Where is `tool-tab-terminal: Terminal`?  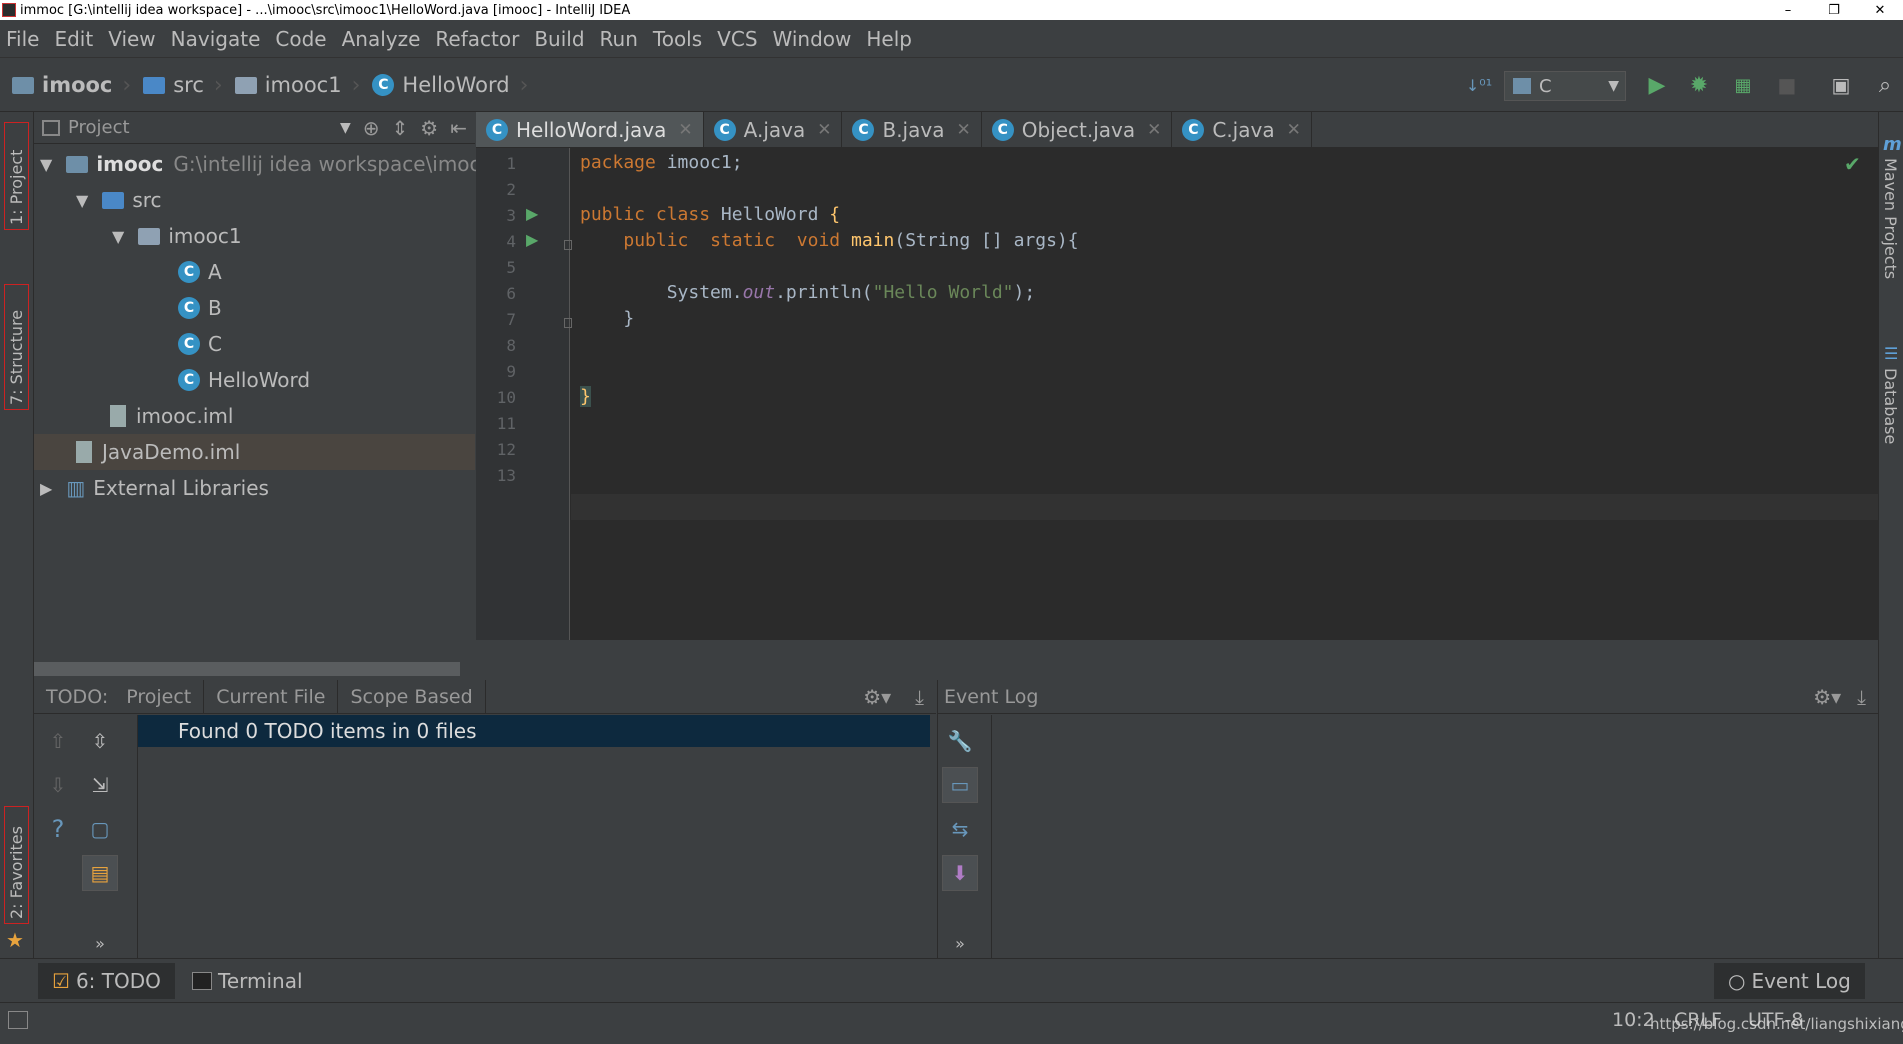 tool-tab-terminal: Terminal is located at coordinates (247, 981).